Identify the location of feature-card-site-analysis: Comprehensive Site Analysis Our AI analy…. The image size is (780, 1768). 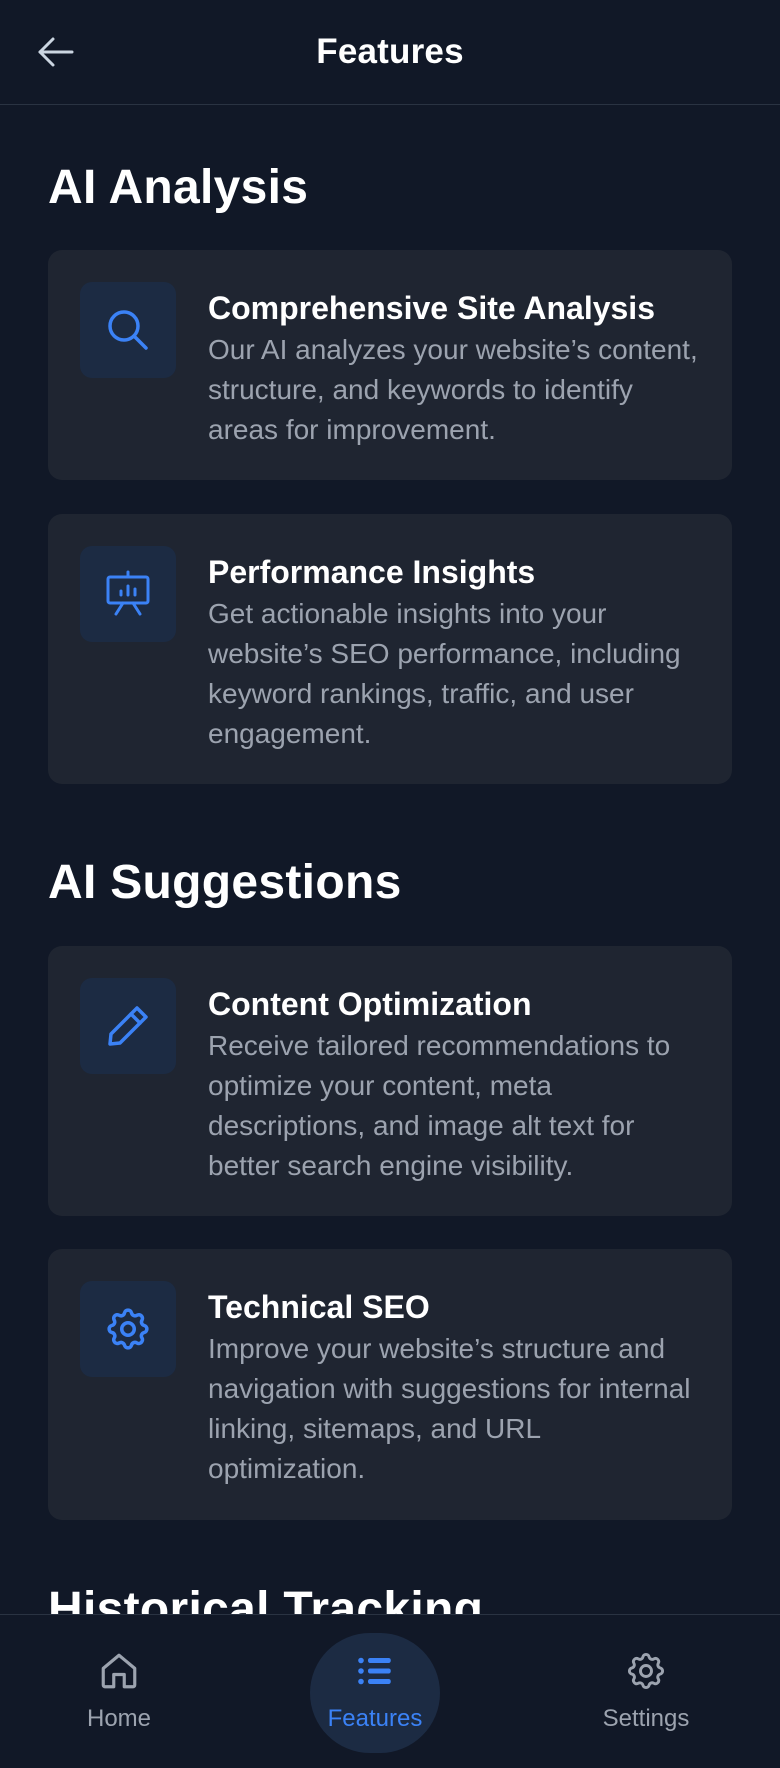
(390, 365).